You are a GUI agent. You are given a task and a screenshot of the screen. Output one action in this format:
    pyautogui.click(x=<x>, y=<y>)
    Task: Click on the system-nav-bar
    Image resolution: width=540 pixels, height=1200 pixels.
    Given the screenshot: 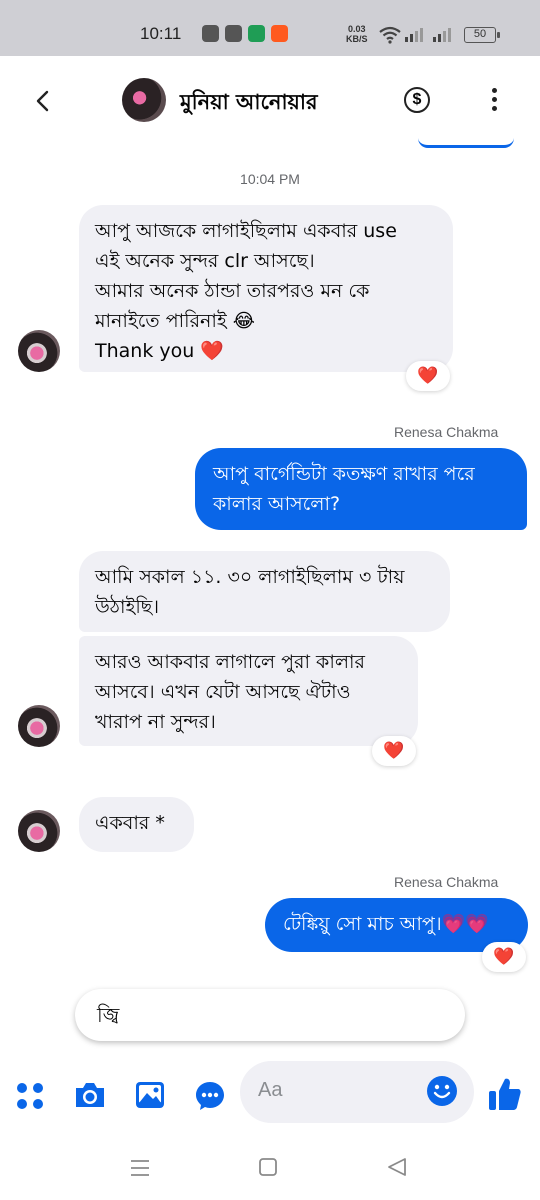 What is the action you would take?
    pyautogui.click(x=270, y=1170)
    